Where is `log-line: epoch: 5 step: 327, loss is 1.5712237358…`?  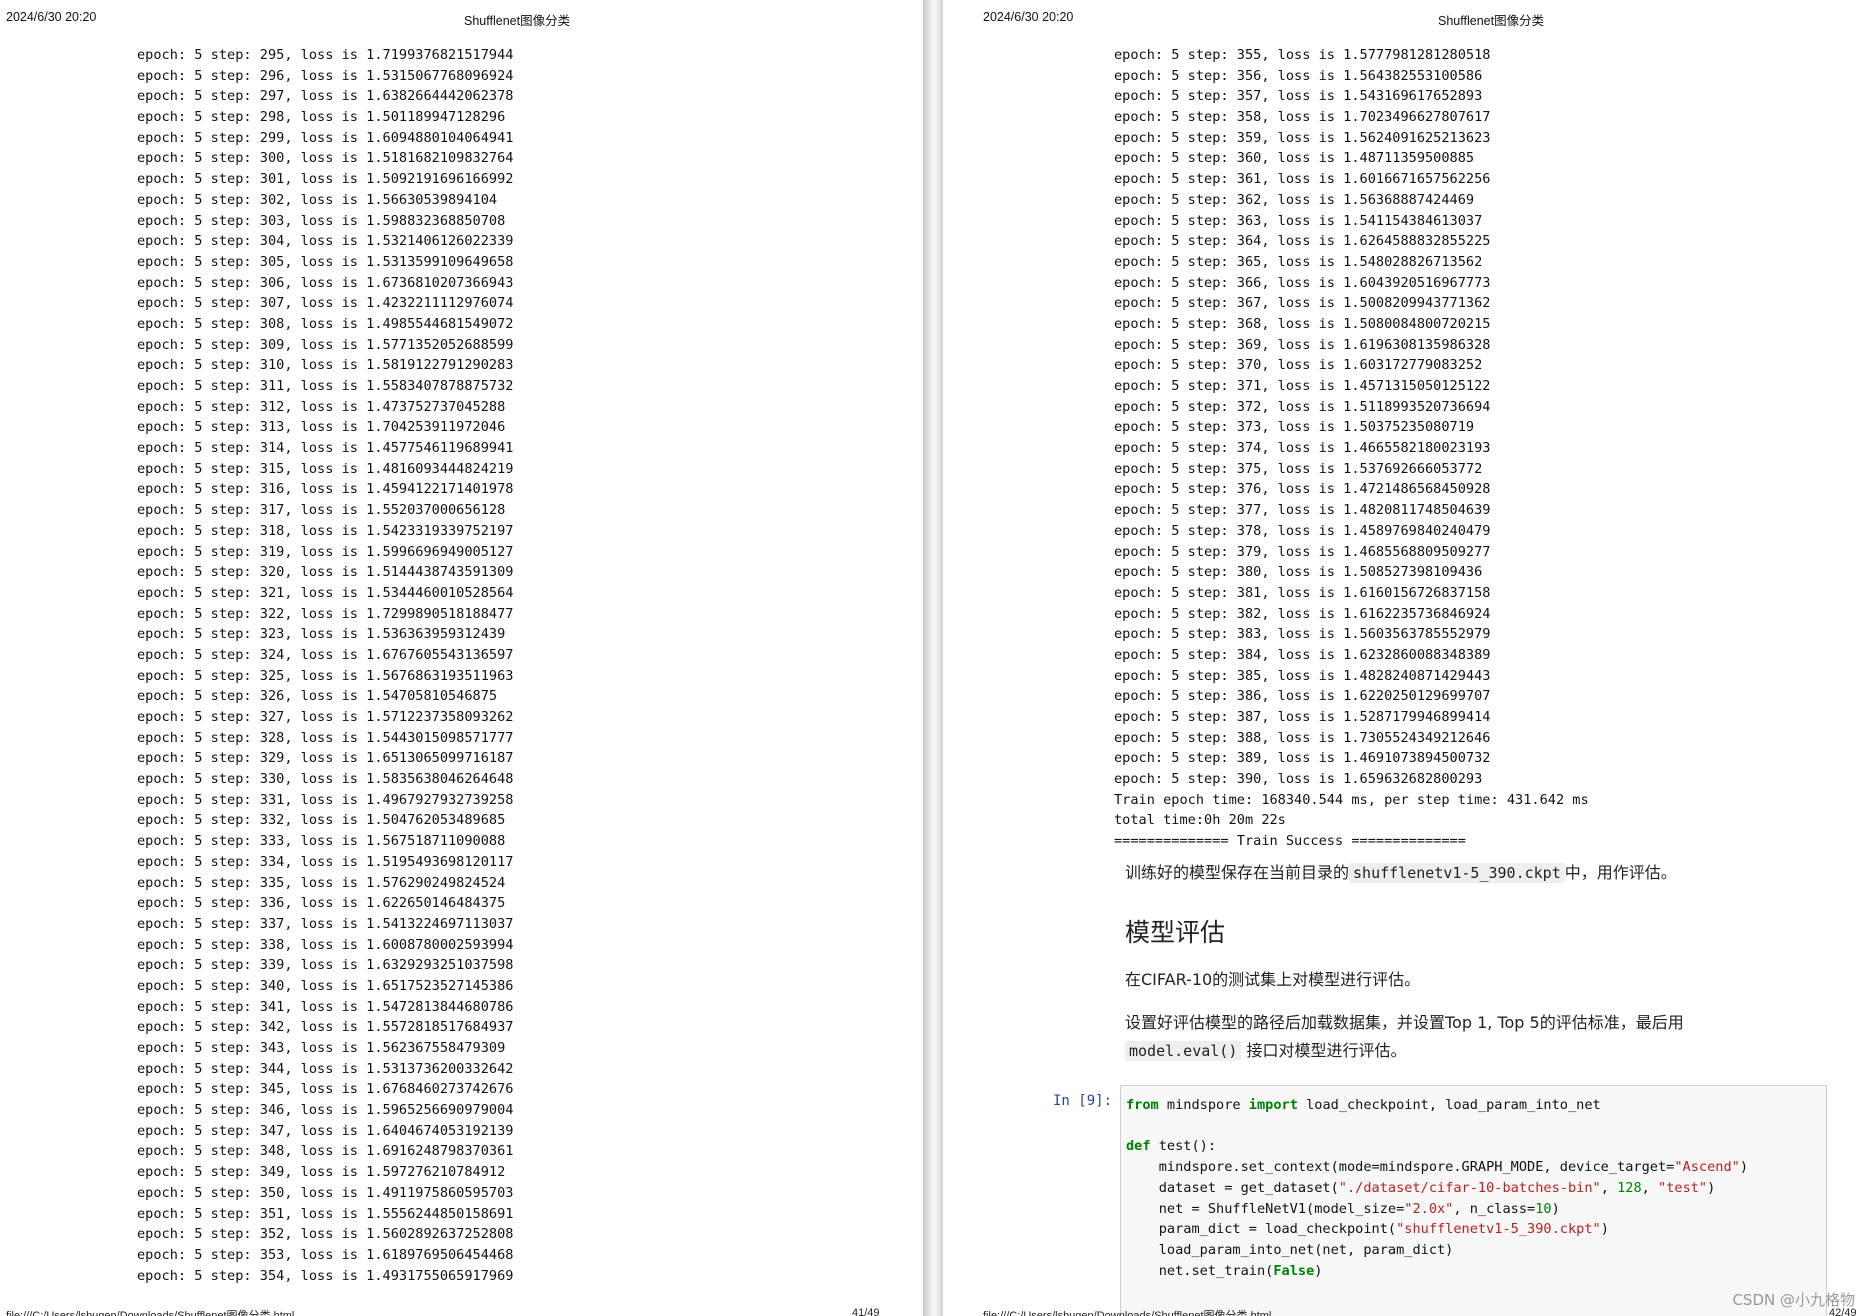
log-line: epoch: 5 step: 327, loss is 1.5712237358… is located at coordinates (325, 717).